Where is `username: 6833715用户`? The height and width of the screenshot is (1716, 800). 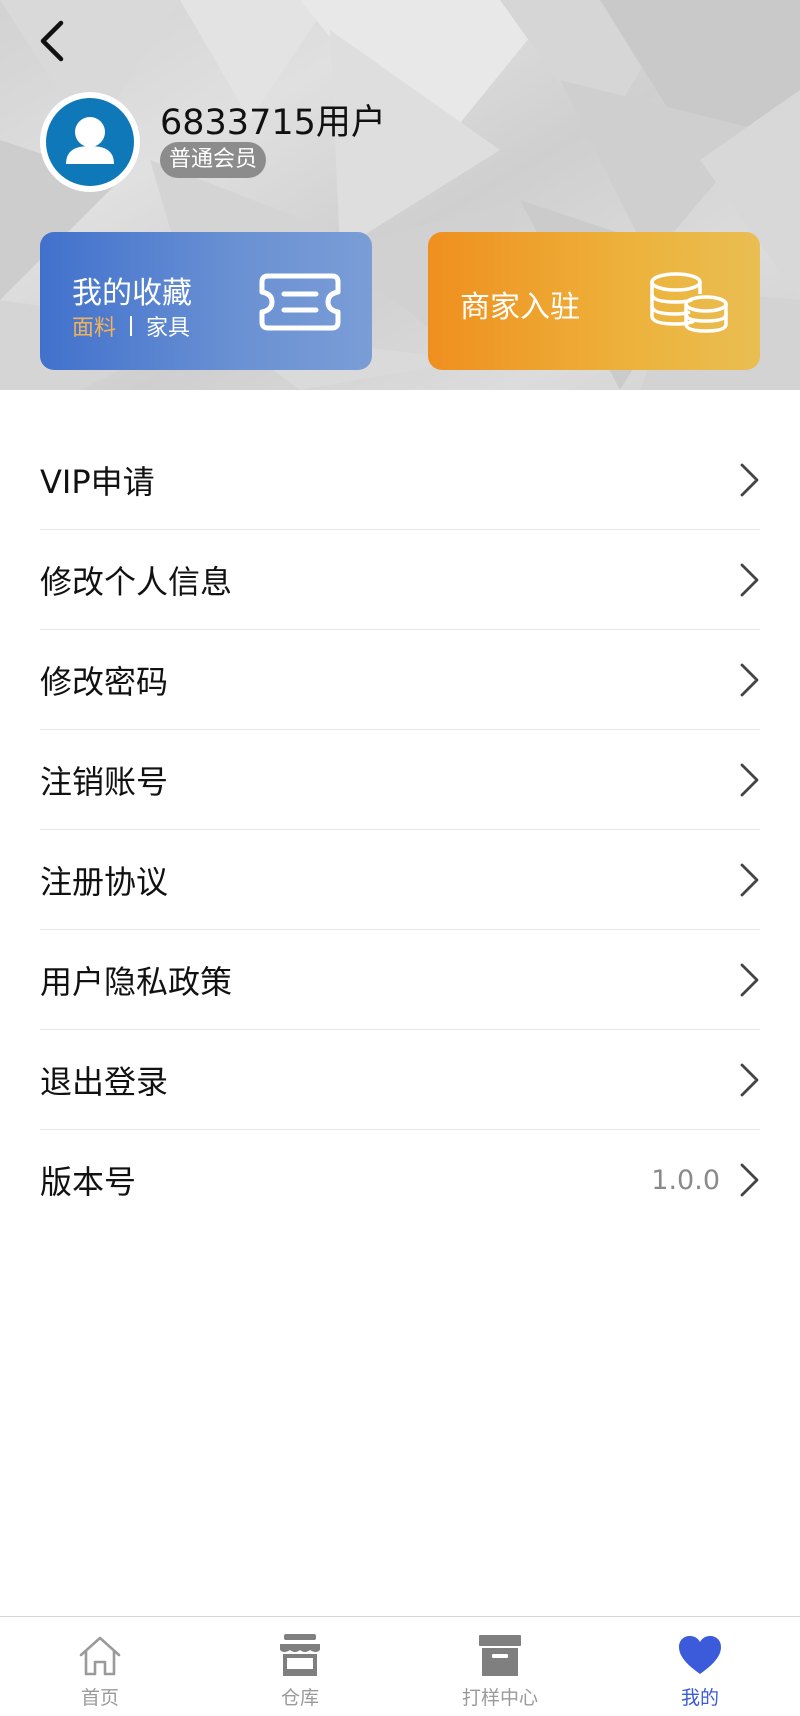 username: 6833715用户 is located at coordinates (273, 123).